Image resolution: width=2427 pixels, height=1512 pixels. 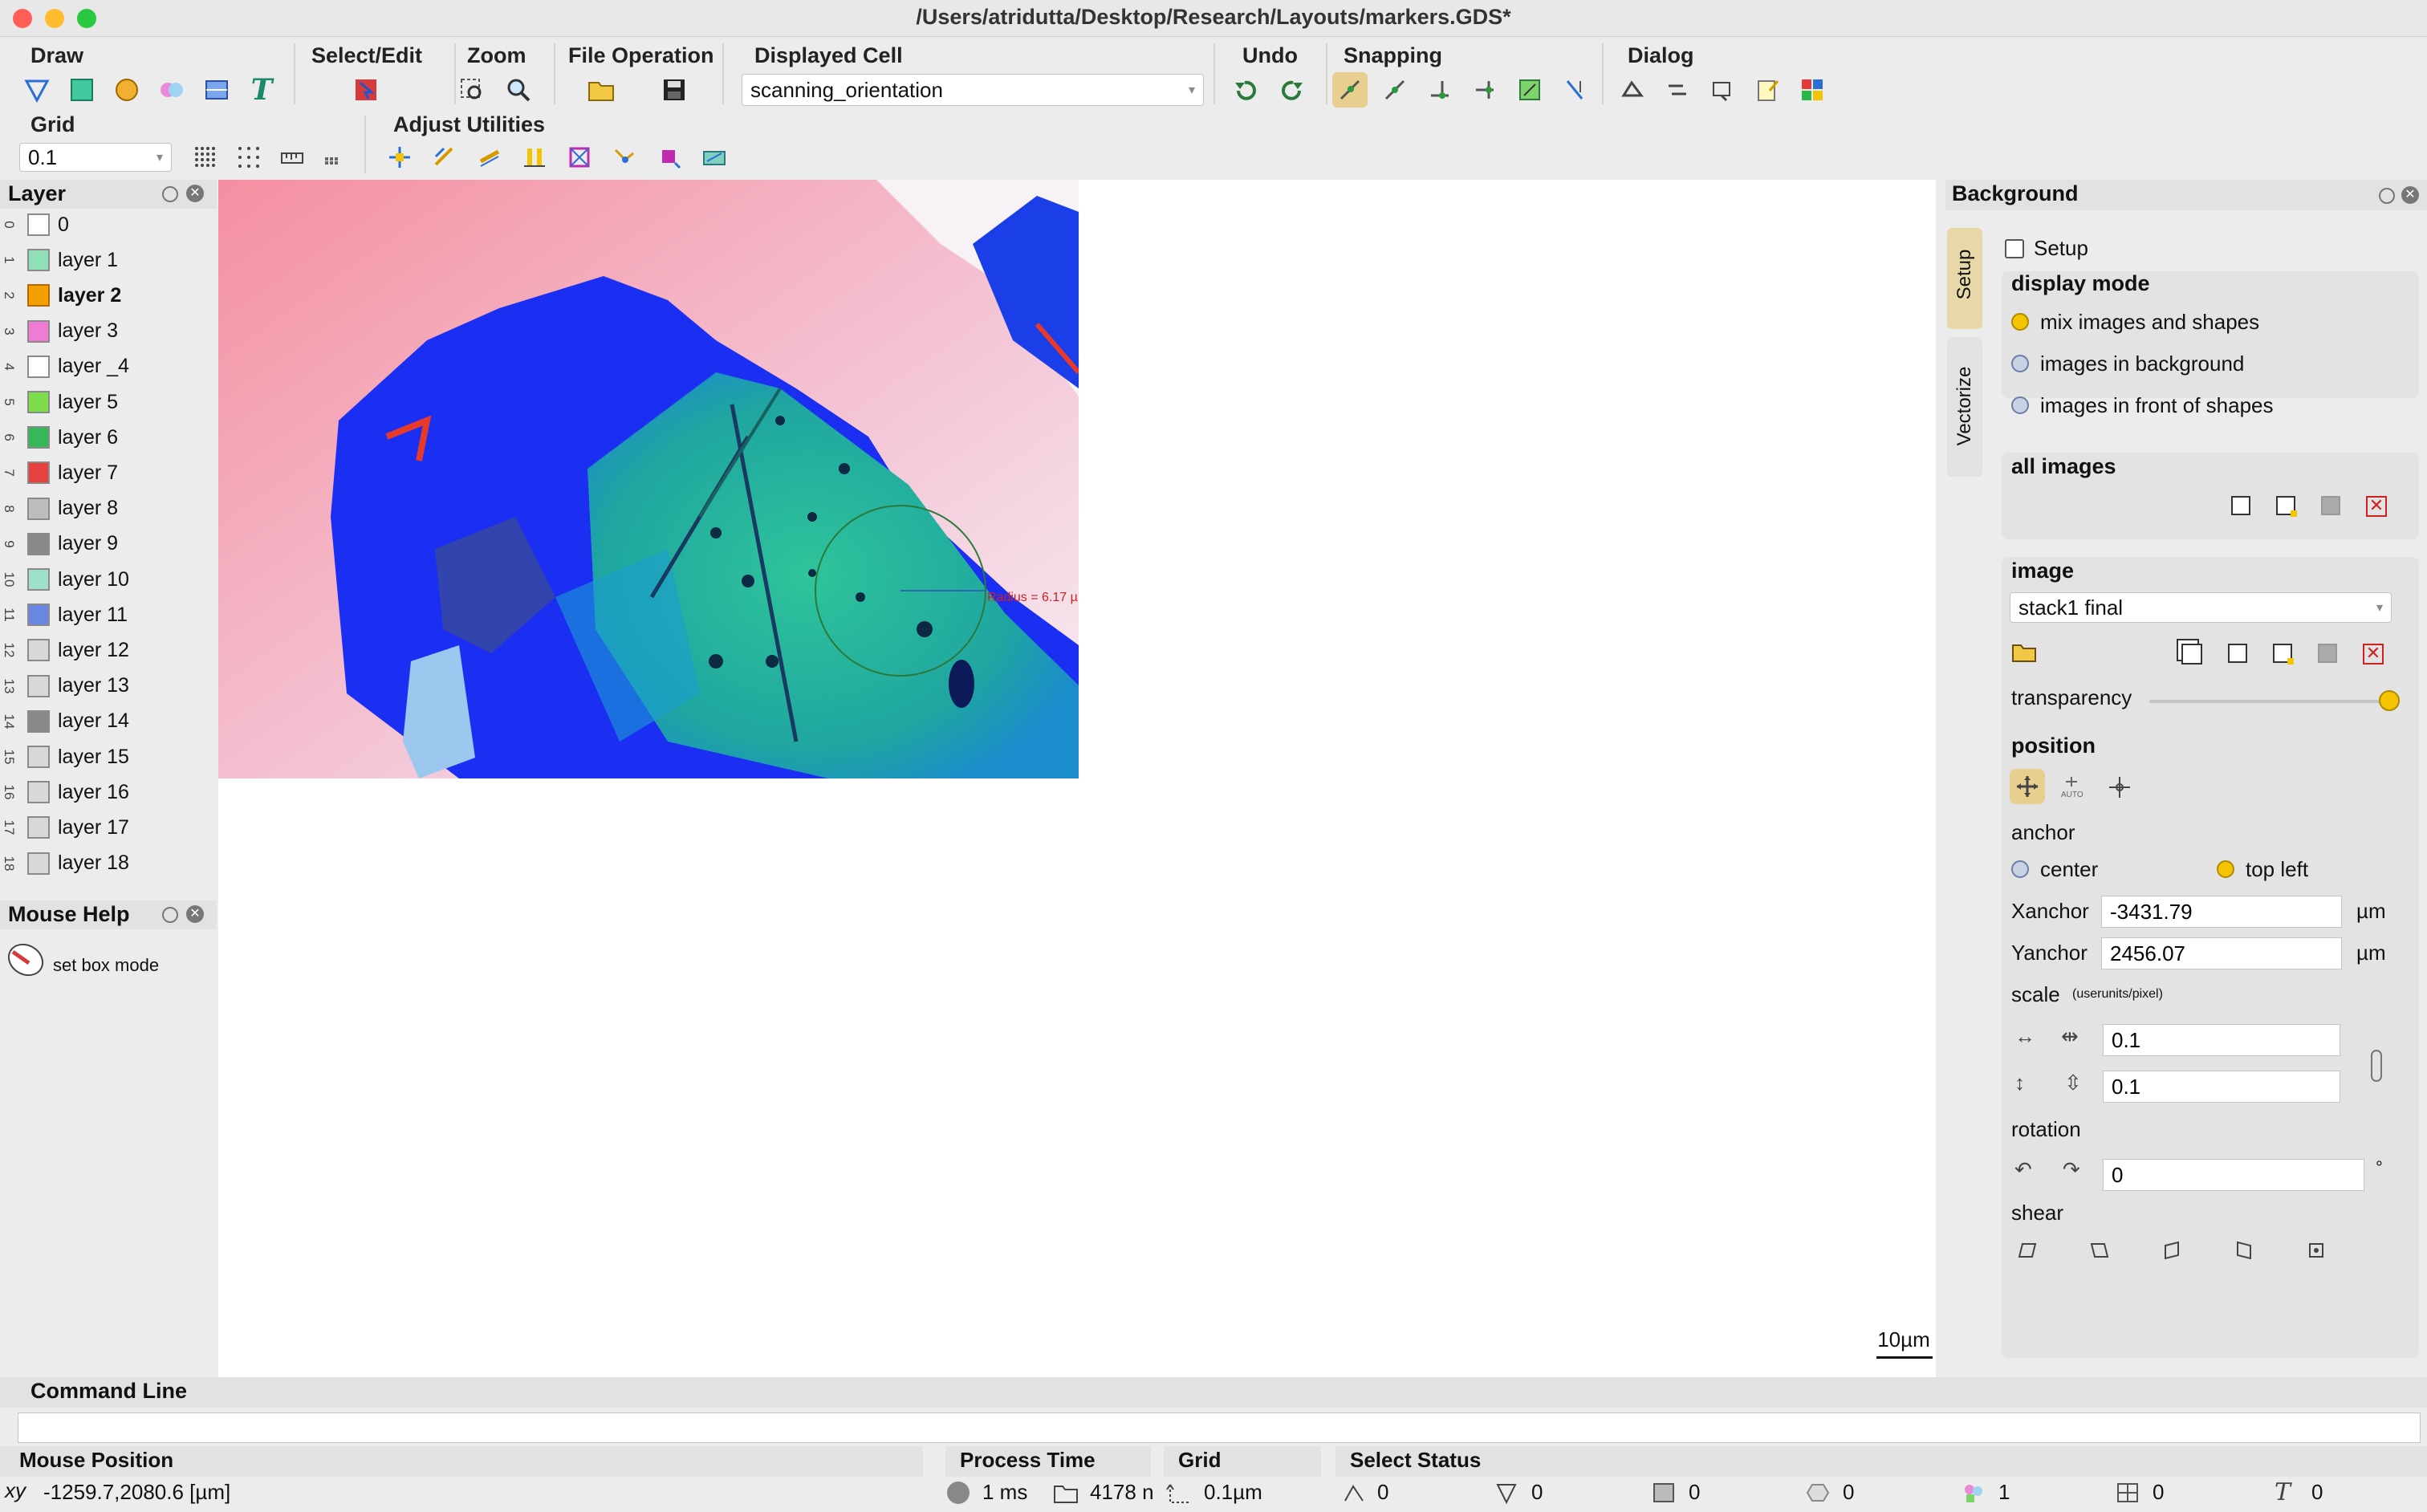 I want to click on layer-row: 14 layer 14, so click(x=108, y=722).